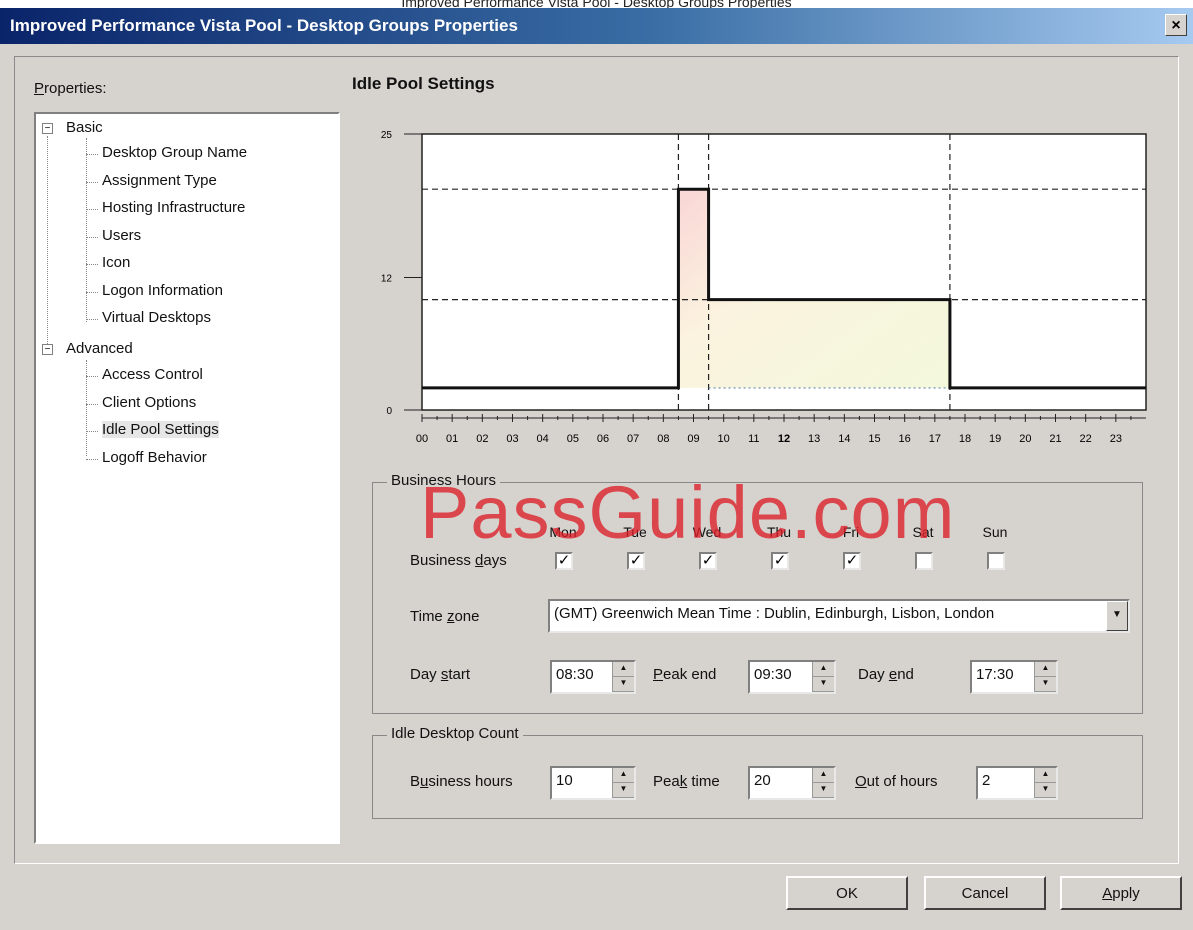 This screenshot has width=1193, height=930. I want to click on checkbox-tue: ✓, so click(636, 561).